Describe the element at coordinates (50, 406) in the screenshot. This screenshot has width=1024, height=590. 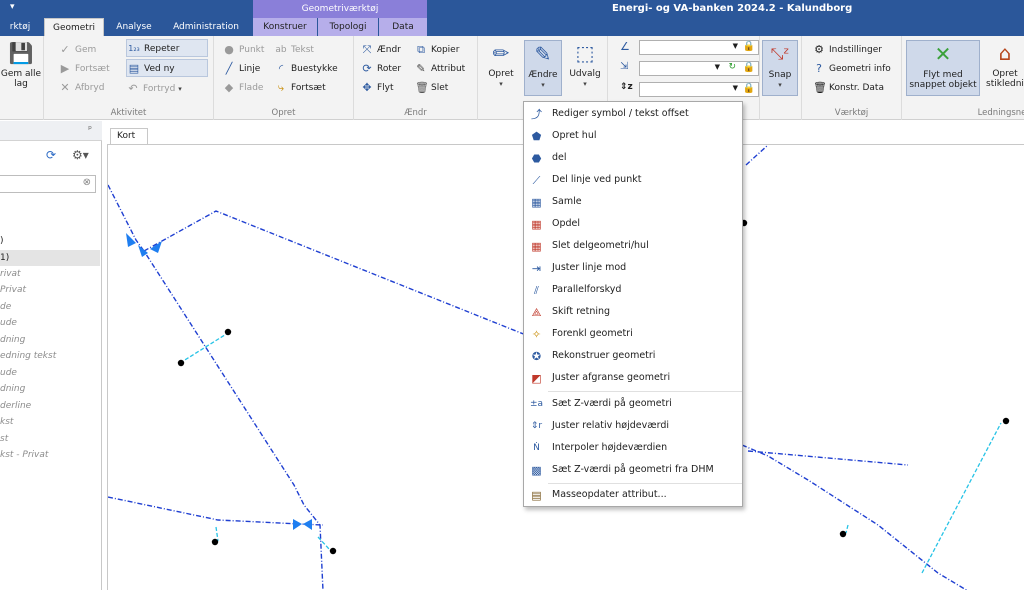
I see `layer-item: derline` at that location.